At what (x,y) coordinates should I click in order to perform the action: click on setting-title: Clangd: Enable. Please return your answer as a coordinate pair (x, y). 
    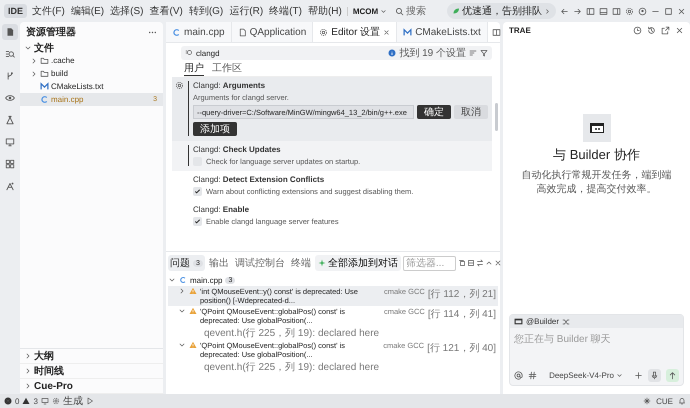
    Looking at the image, I should click on (221, 209).